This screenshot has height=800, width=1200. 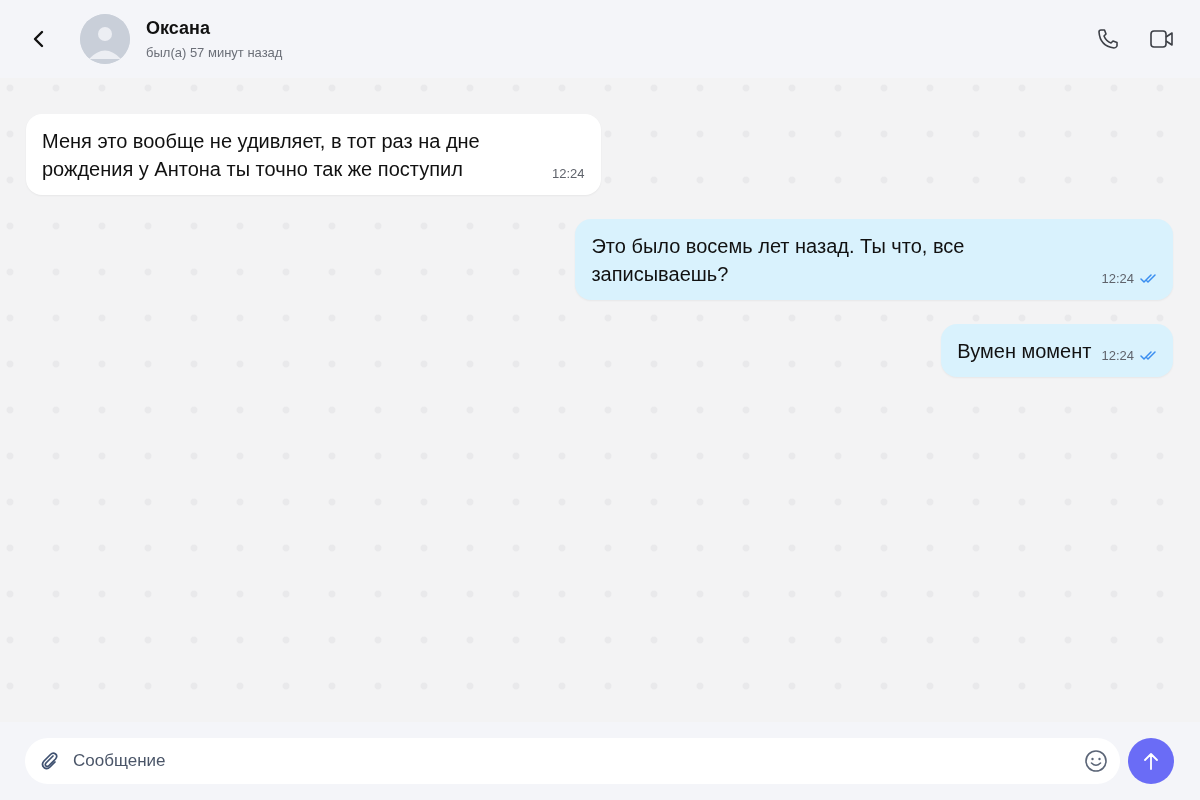 What do you see at coordinates (1108, 39) in the screenshot?
I see `phone-icon` at bounding box center [1108, 39].